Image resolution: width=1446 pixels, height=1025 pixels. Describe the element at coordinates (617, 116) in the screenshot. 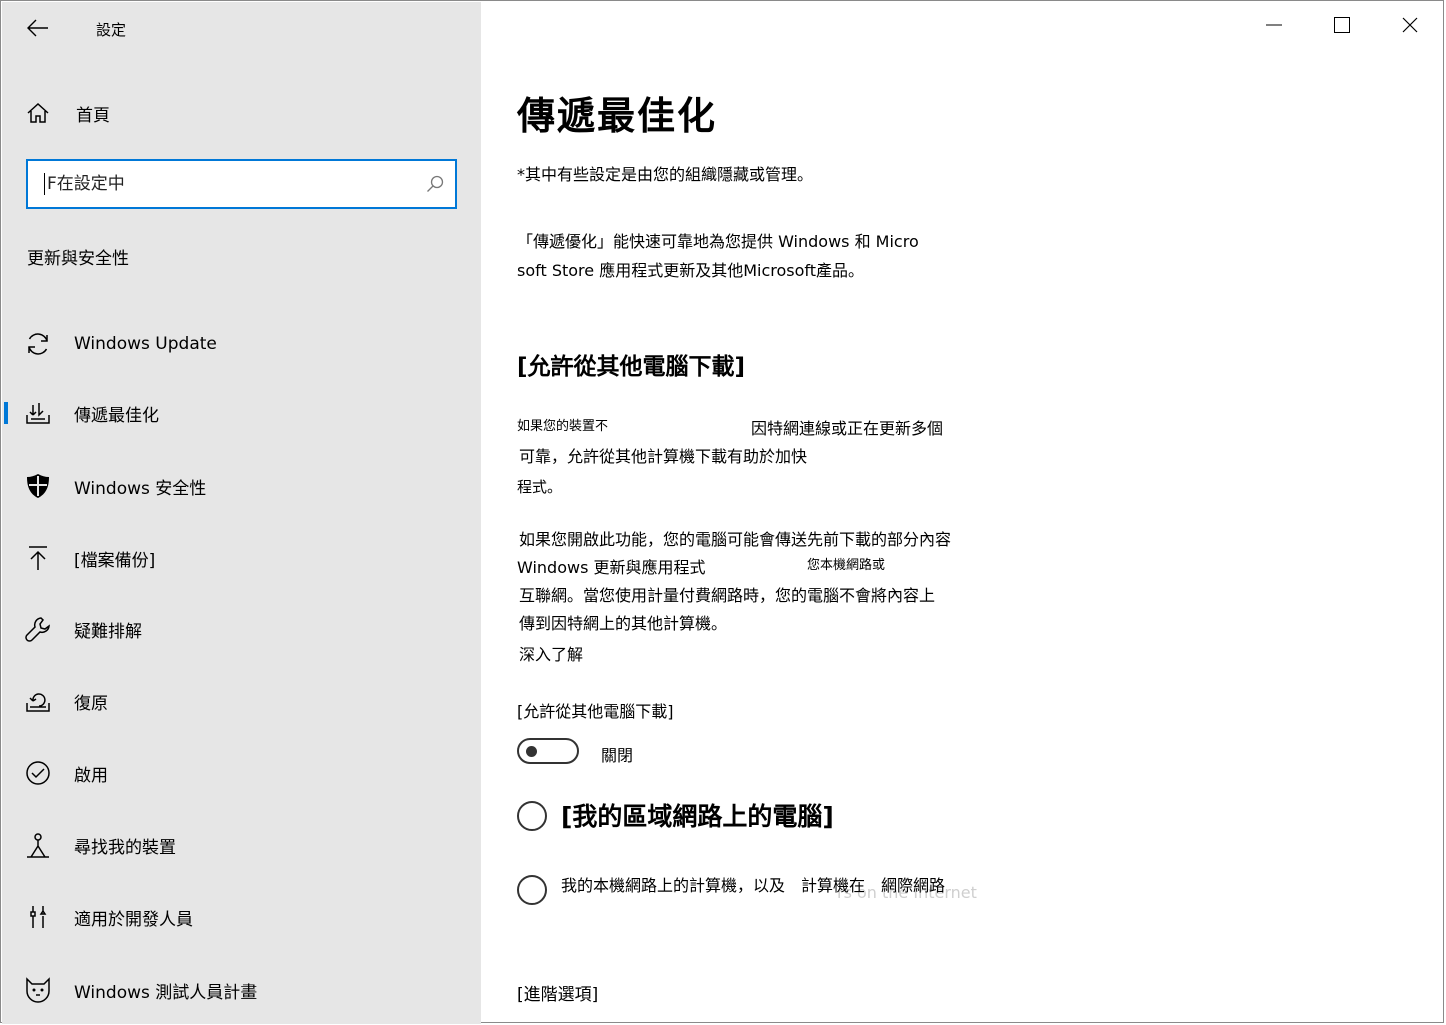

I see `page-title: 傳遞最佳化` at that location.